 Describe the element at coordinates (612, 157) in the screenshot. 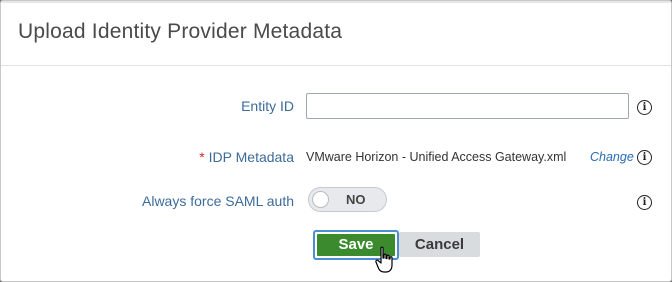

I see `change-file-link: Change` at that location.